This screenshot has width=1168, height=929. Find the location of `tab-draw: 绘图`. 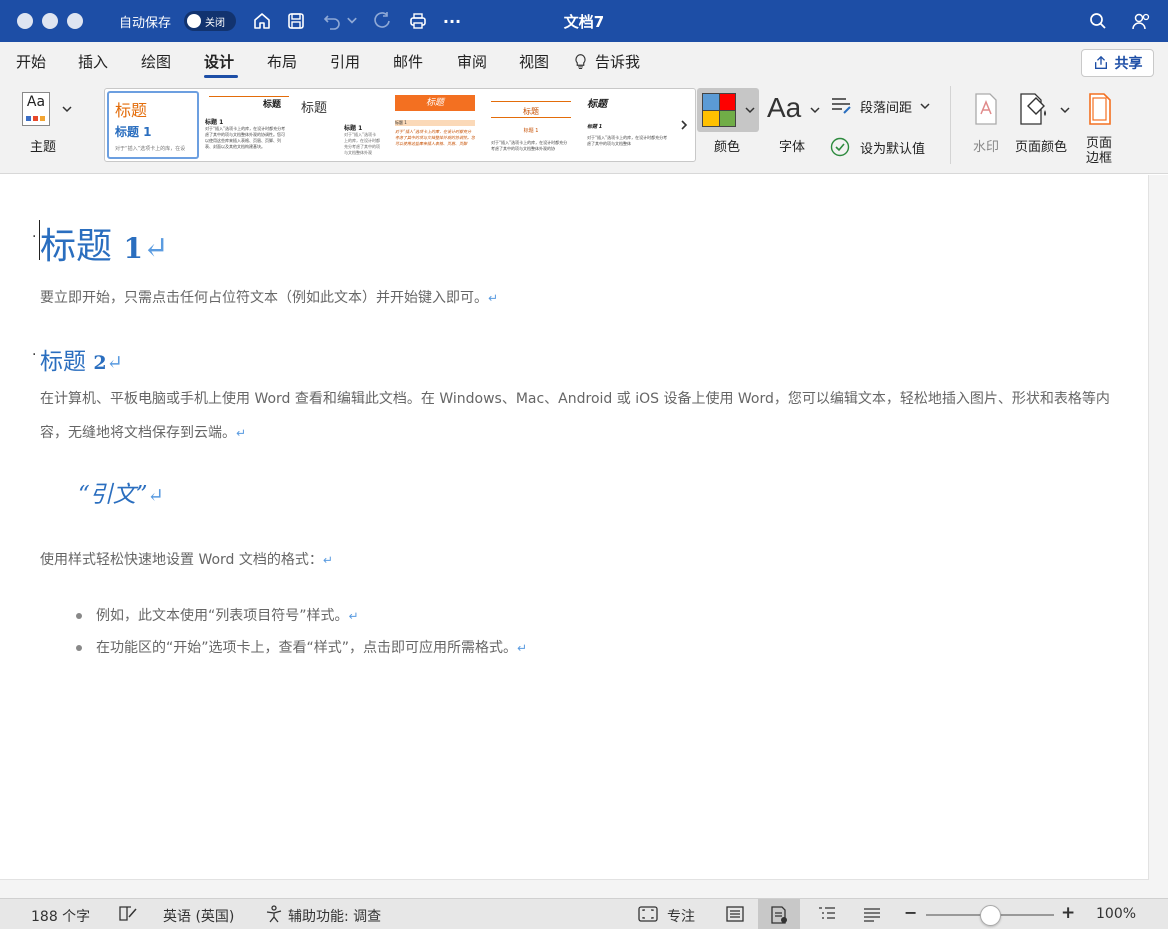

tab-draw: 绘图 is located at coordinates (156, 61).